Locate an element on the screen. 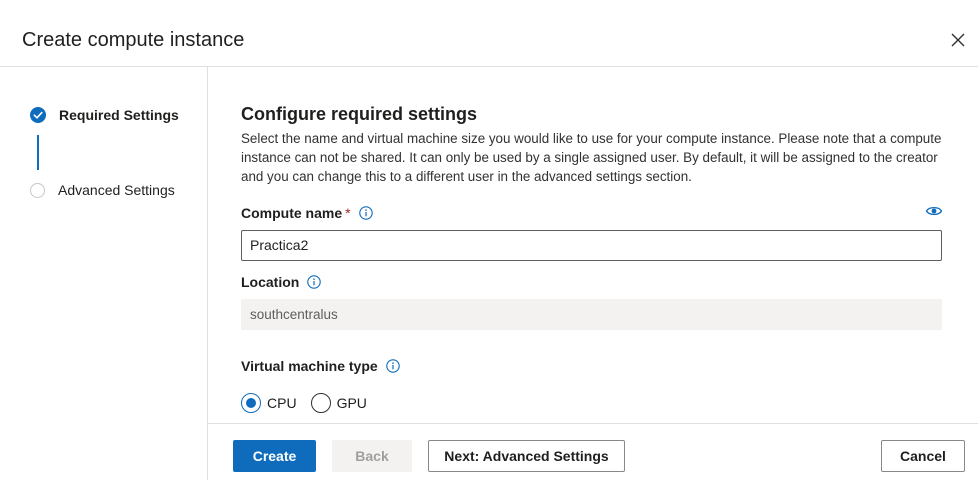  location-label: Location is located at coordinates (281, 282).